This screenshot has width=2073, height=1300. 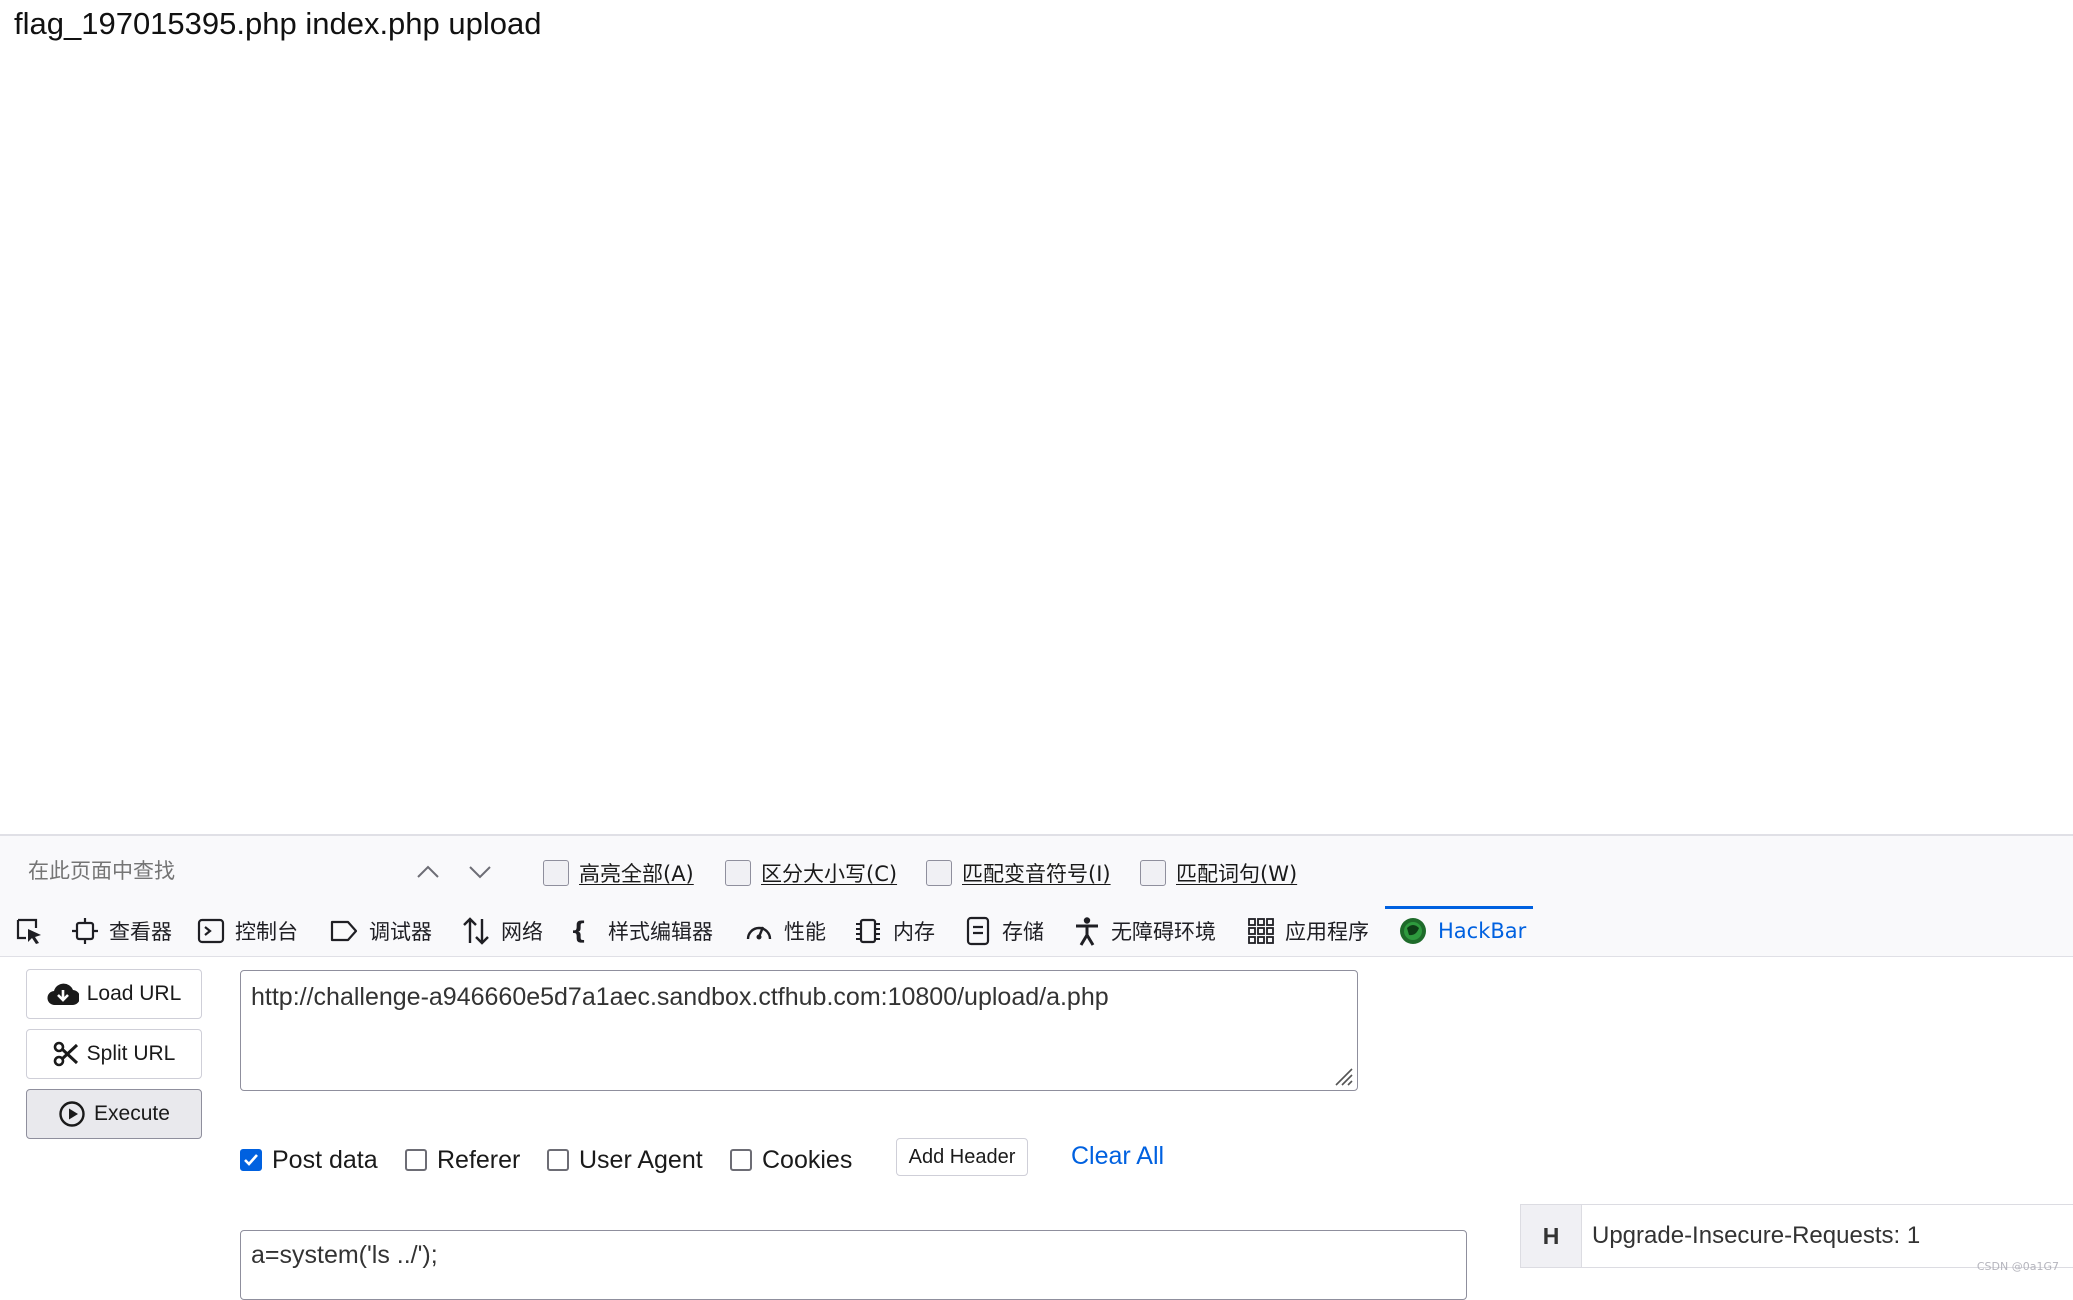 I want to click on tab-hackbar-label: HackBar, so click(x=1482, y=931).